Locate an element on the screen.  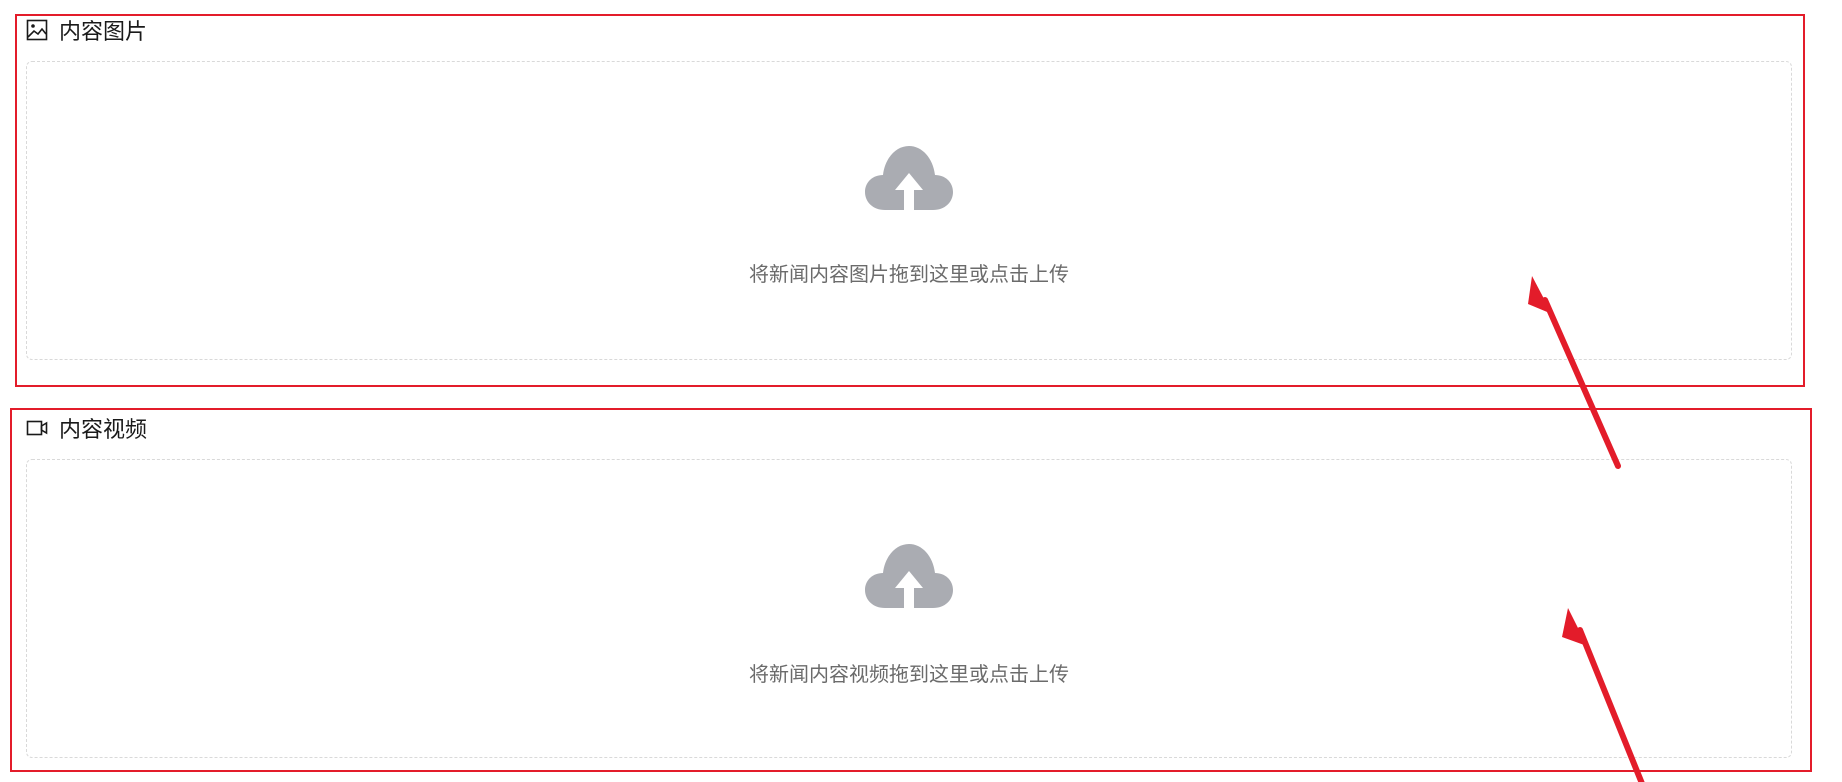
image-section-title: 内容图片 is located at coordinates (86, 30).